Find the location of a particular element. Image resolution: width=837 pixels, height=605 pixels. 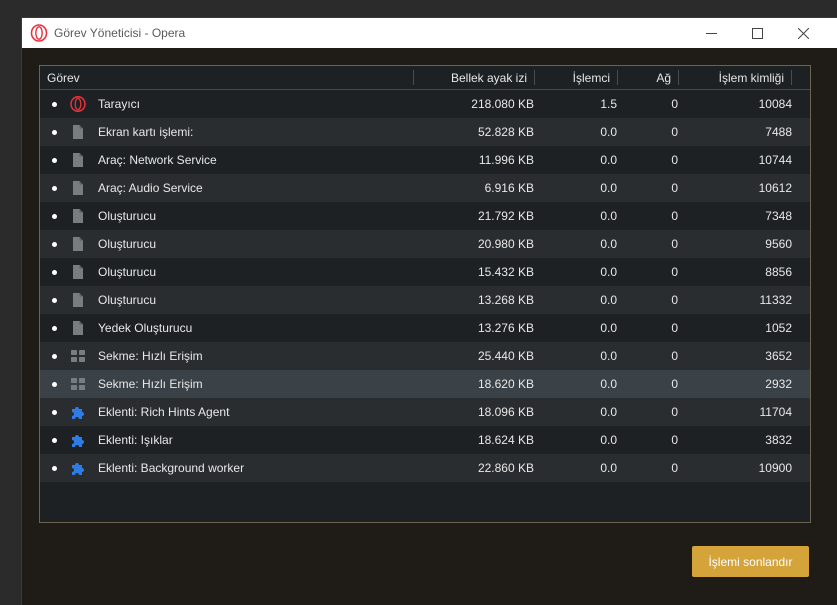

pid-value: 3832 is located at coordinates (778, 440).